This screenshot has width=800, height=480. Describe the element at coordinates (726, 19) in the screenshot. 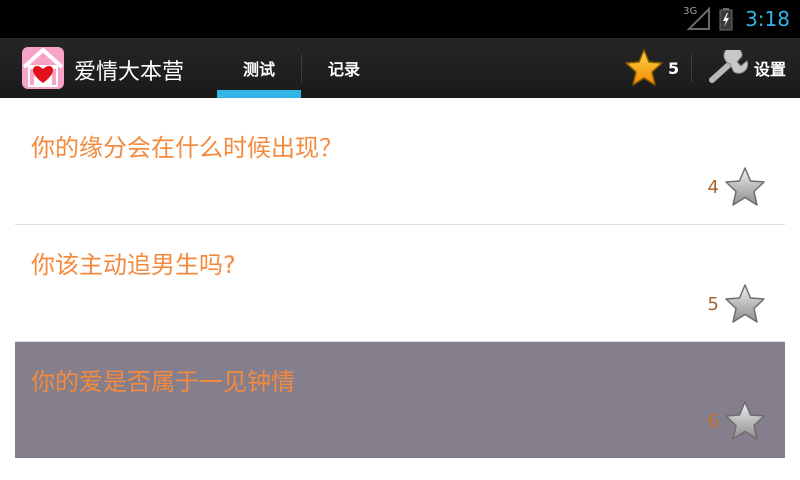

I see `battery-icon` at that location.